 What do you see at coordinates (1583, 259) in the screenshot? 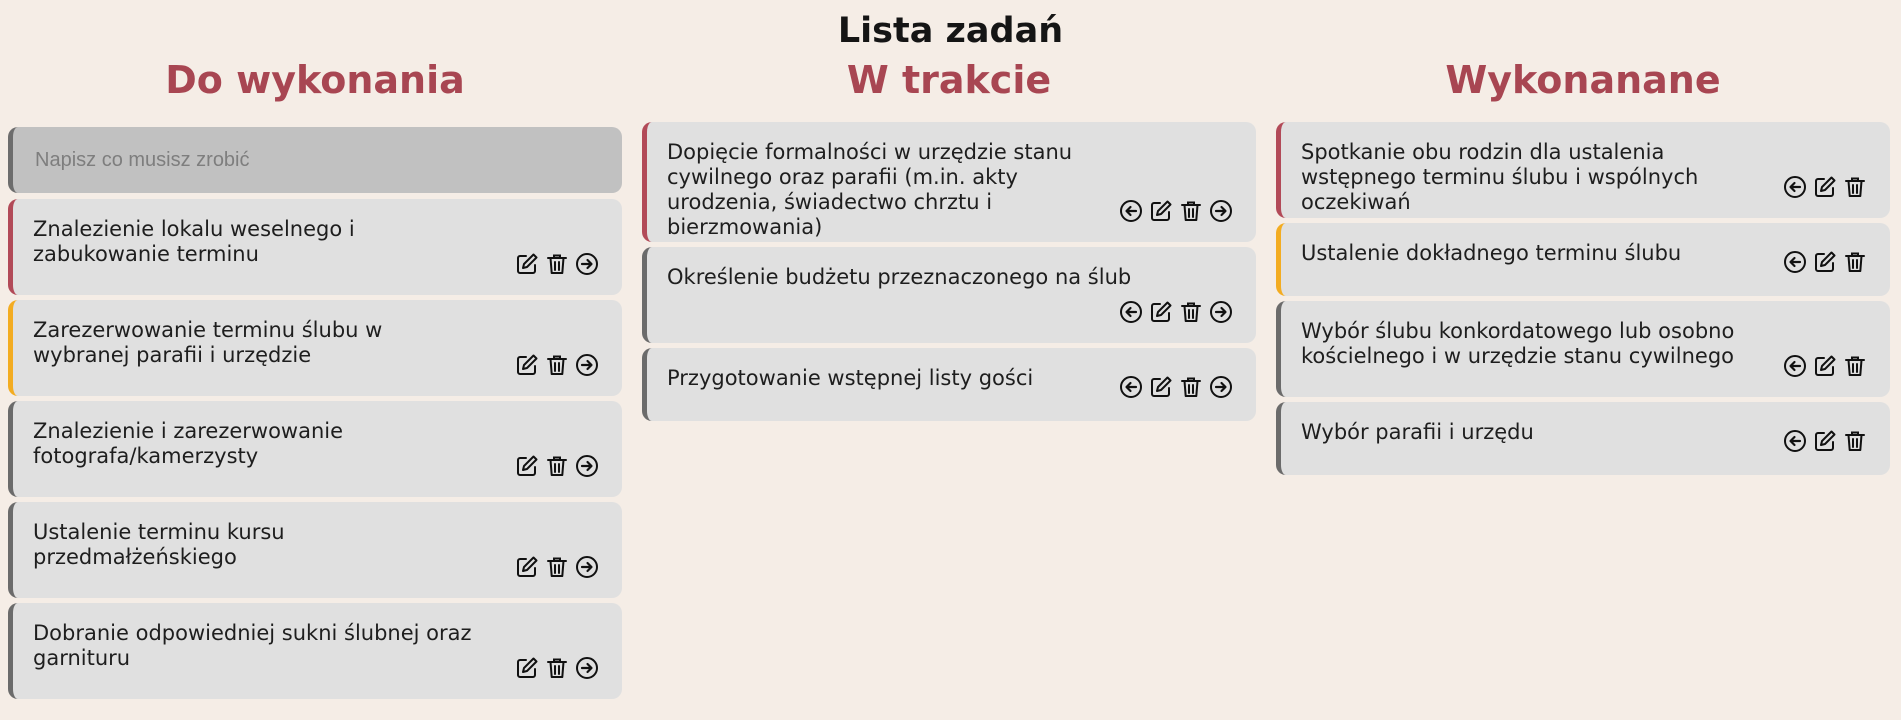
I see `task-card: Ustalenie dokładnego terminu ślubu` at bounding box center [1583, 259].